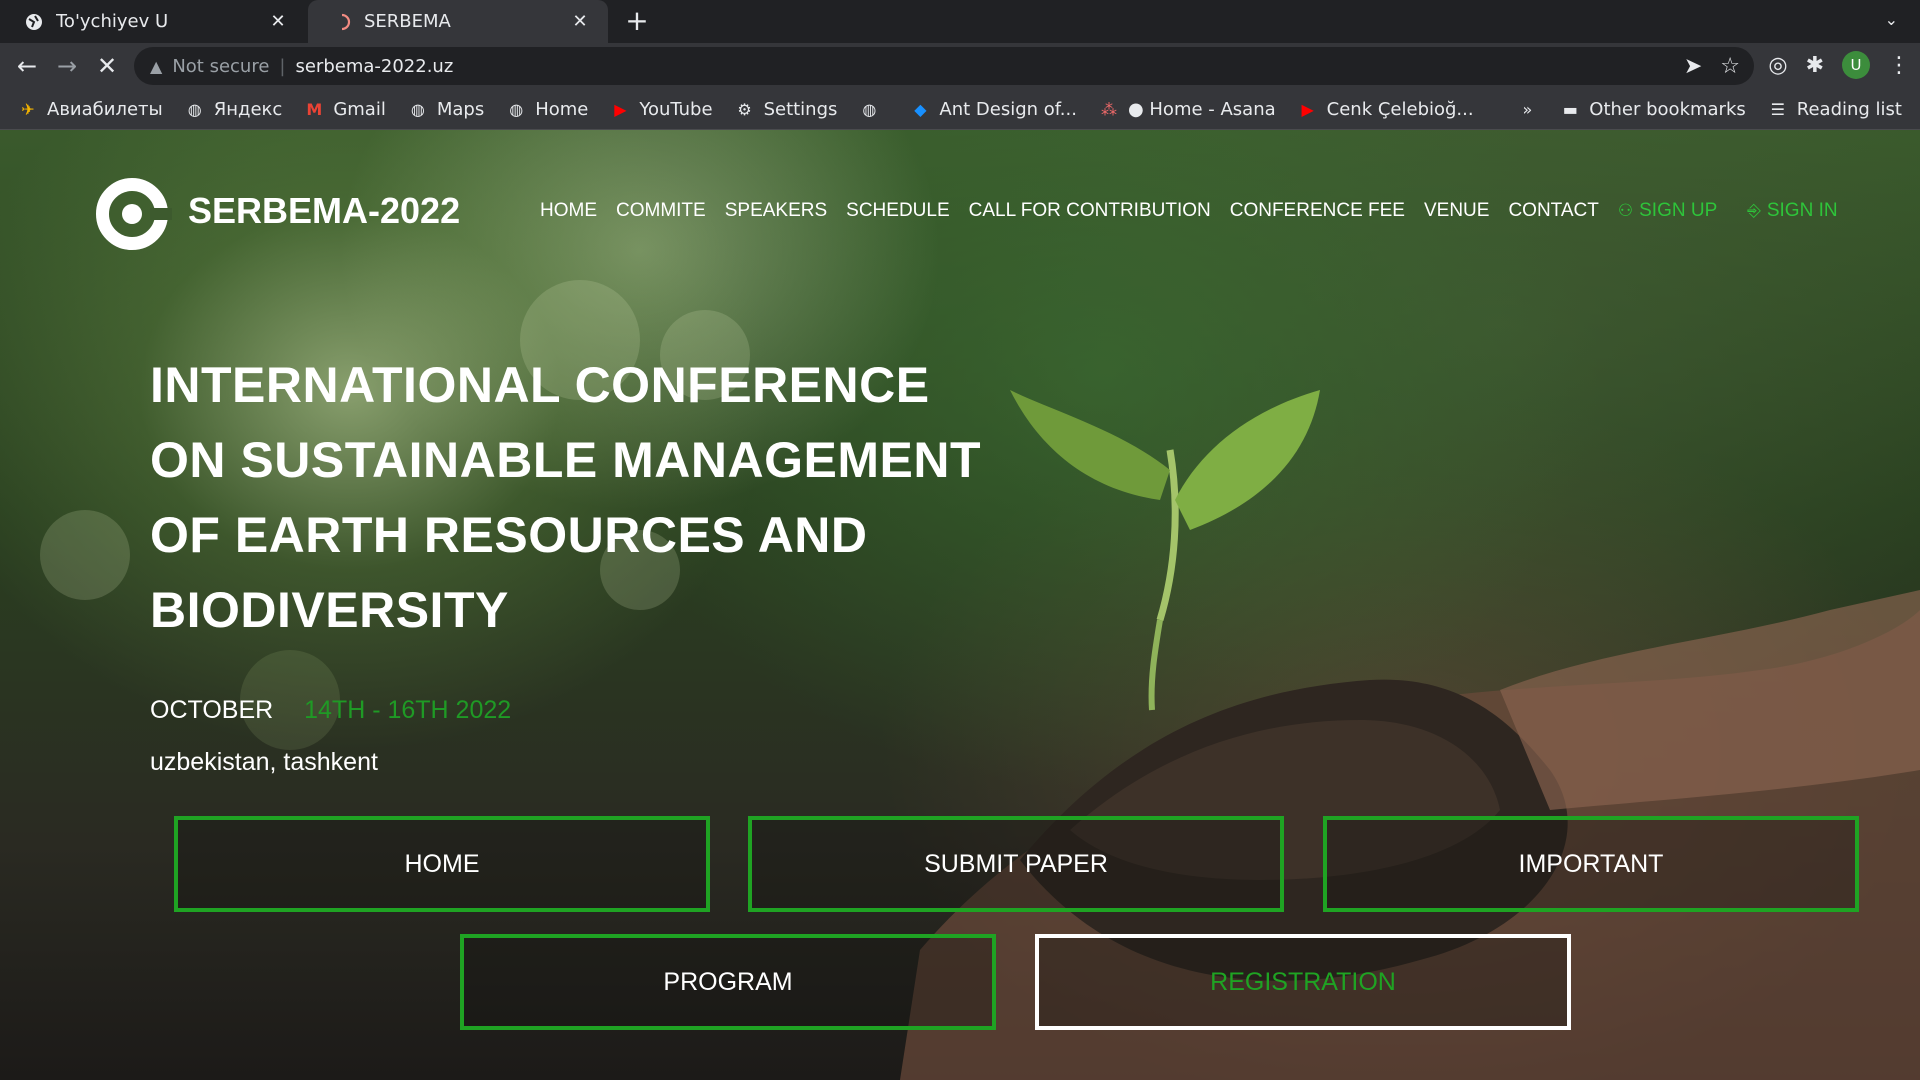 The width and height of the screenshot is (1920, 1080). What do you see at coordinates (1653, 109) in the screenshot?
I see `other-bookmarks-folder: ▬ Other bookmarks` at bounding box center [1653, 109].